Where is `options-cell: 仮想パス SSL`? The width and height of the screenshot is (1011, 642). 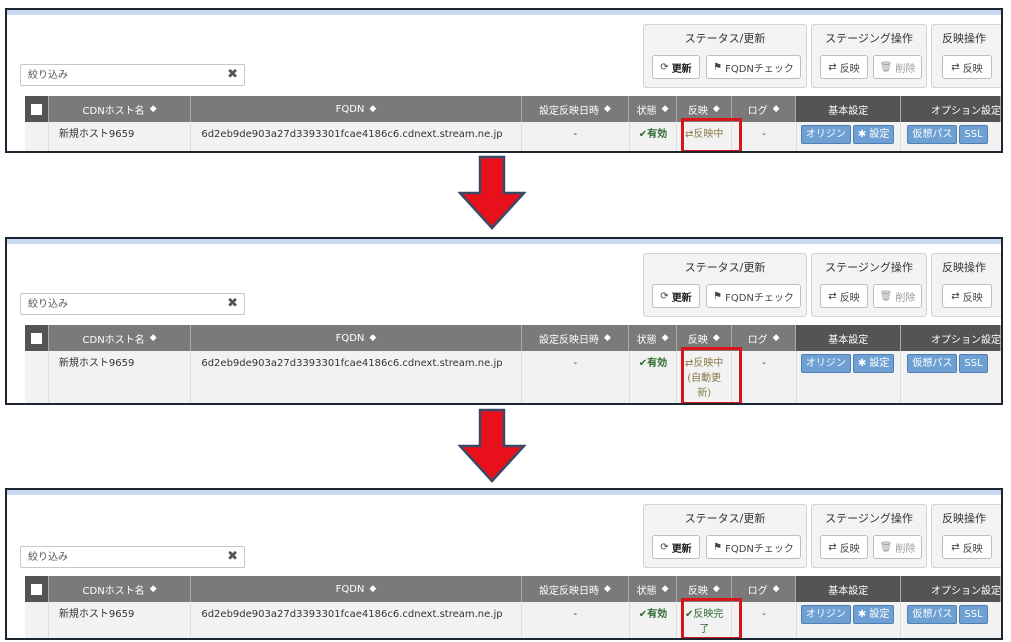 options-cell: 仮想パス SSL is located at coordinates (951, 136).